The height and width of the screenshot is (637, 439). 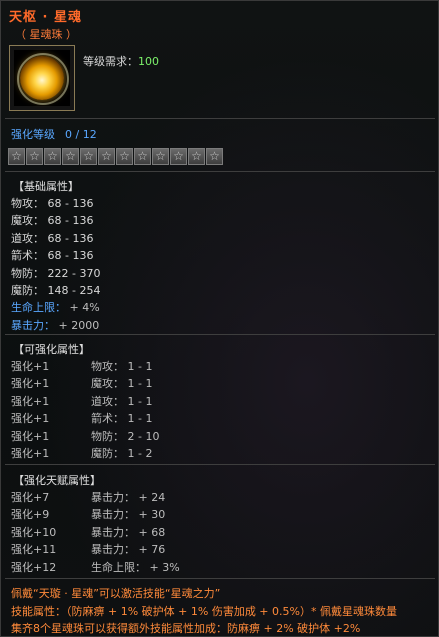 I want to click on talent-attr: 暴击力： + 30, so click(x=128, y=514).